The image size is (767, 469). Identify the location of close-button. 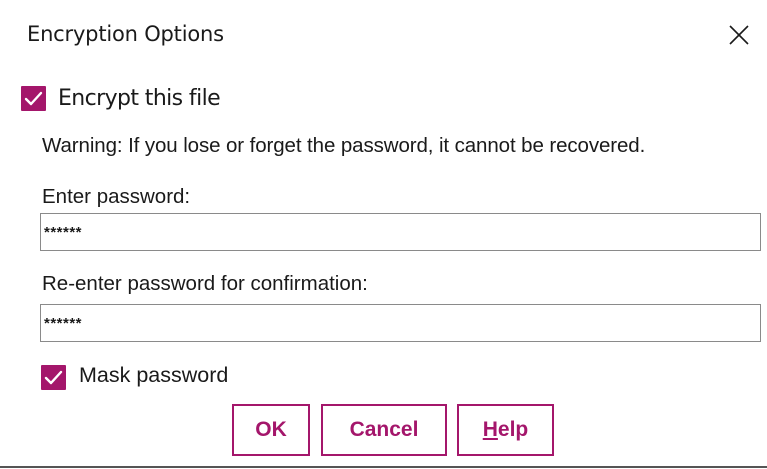
(739, 35).